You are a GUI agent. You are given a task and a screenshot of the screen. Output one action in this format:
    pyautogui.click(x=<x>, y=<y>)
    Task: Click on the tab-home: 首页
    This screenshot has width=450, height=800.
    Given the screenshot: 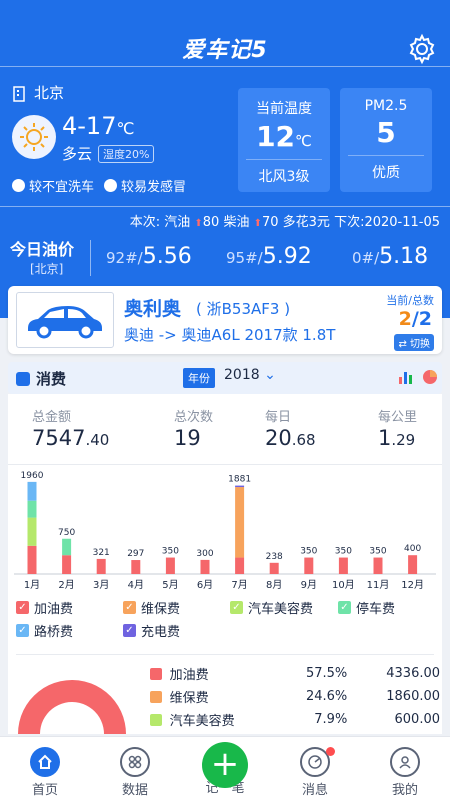 What is the action you would take?
    pyautogui.click(x=45, y=770)
    